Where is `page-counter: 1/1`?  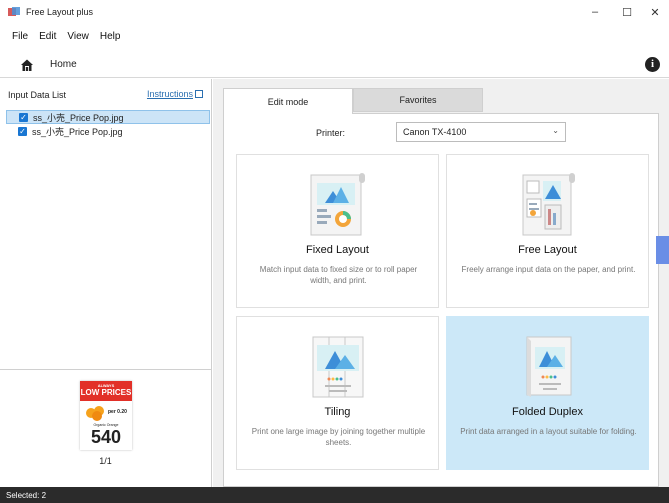
page-counter: 1/1 is located at coordinates (105, 461).